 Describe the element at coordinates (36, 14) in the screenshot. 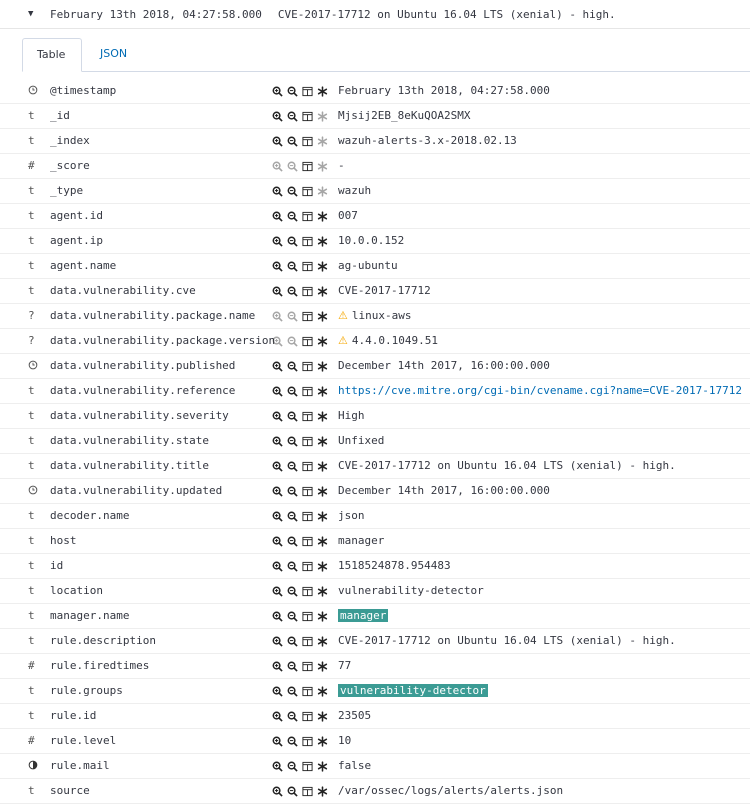

I see `collapse-caret-icon: ▼` at that location.